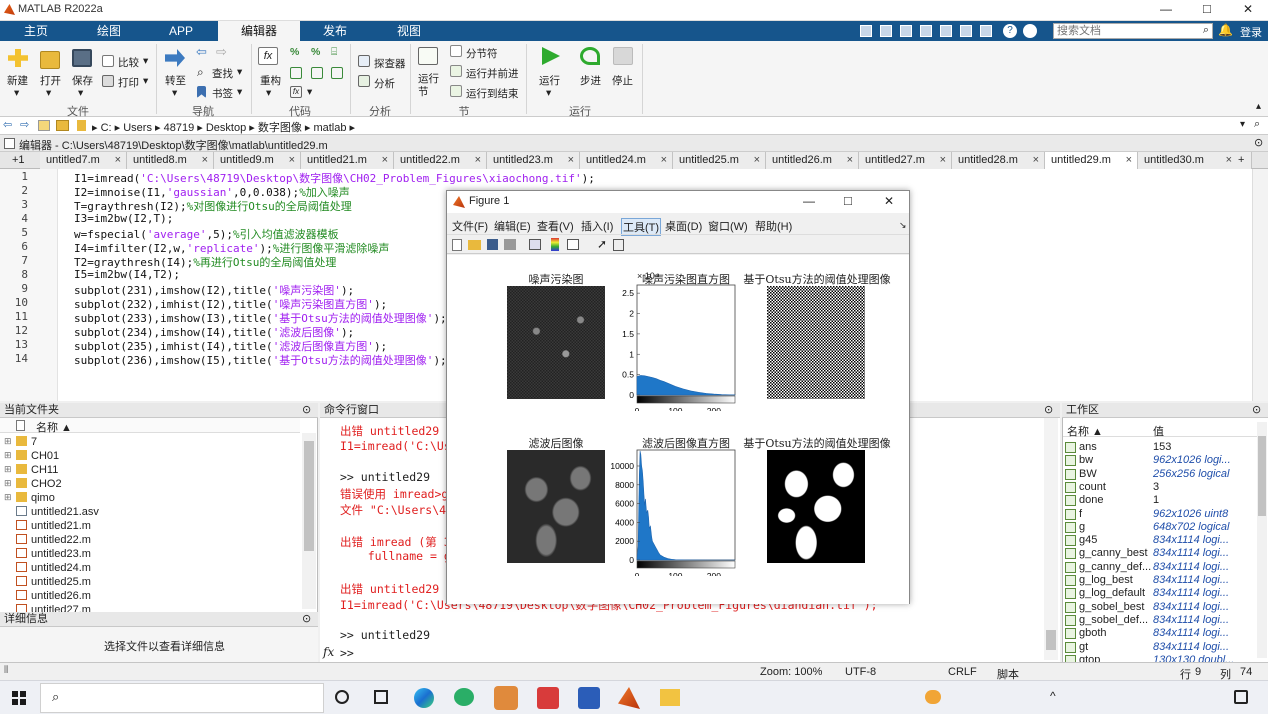 The width and height of the screenshot is (1268, 714). Describe the element at coordinates (482, 53) in the screenshot. I see `section-break-button: 分节符` at that location.